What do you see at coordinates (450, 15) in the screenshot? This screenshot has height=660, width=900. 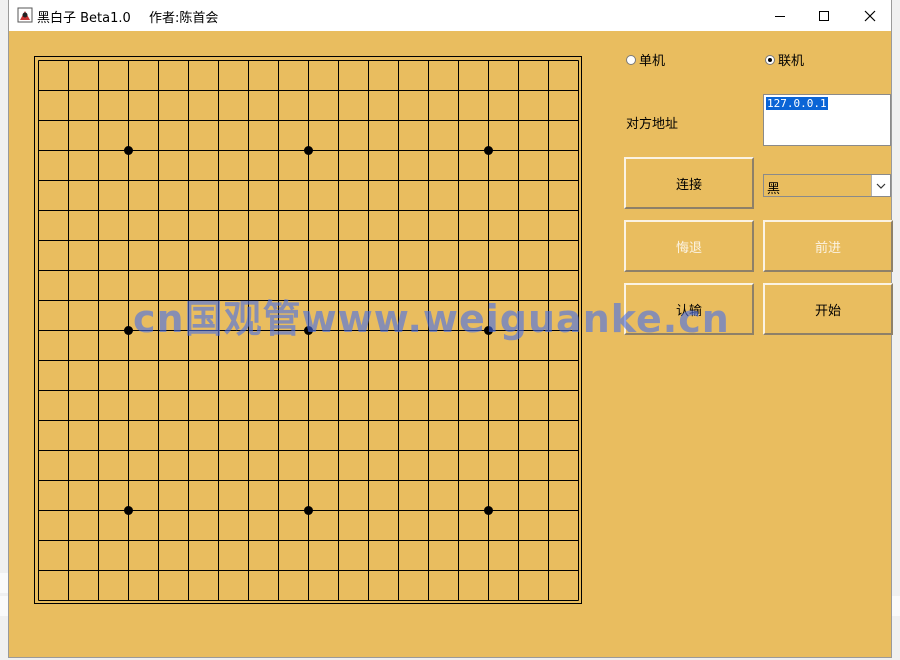 I see `title-bar: 黑白子 Beta1.0 作者:陈首会` at bounding box center [450, 15].